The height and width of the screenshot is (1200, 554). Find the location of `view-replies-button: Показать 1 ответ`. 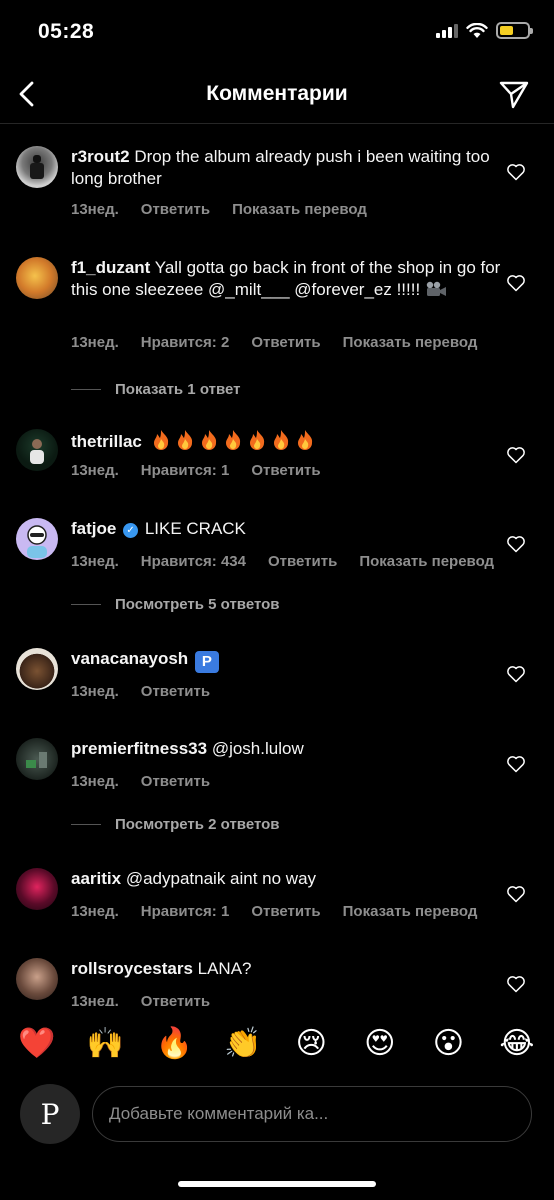

view-replies-button: Показать 1 ответ is located at coordinates (155, 389).